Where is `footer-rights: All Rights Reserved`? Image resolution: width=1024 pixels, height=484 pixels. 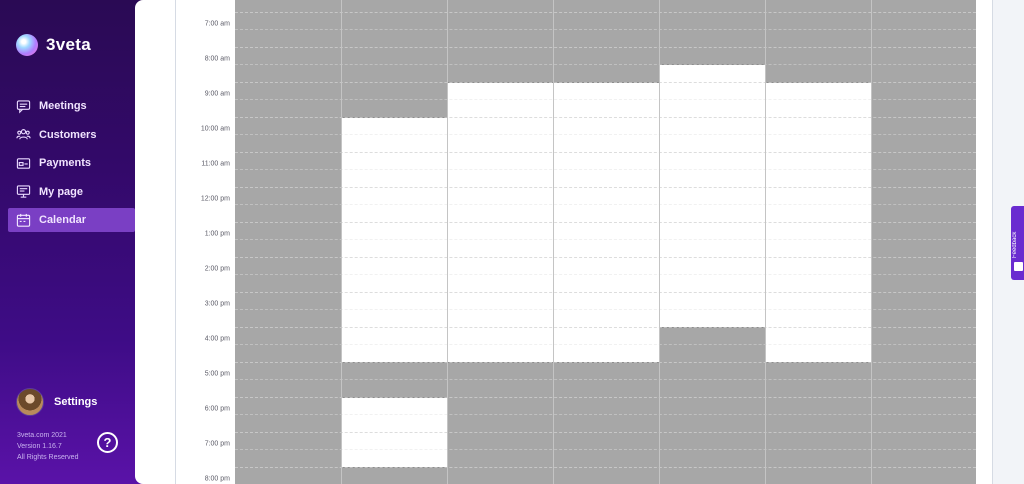 footer-rights: All Rights Reserved is located at coordinates (48, 457).